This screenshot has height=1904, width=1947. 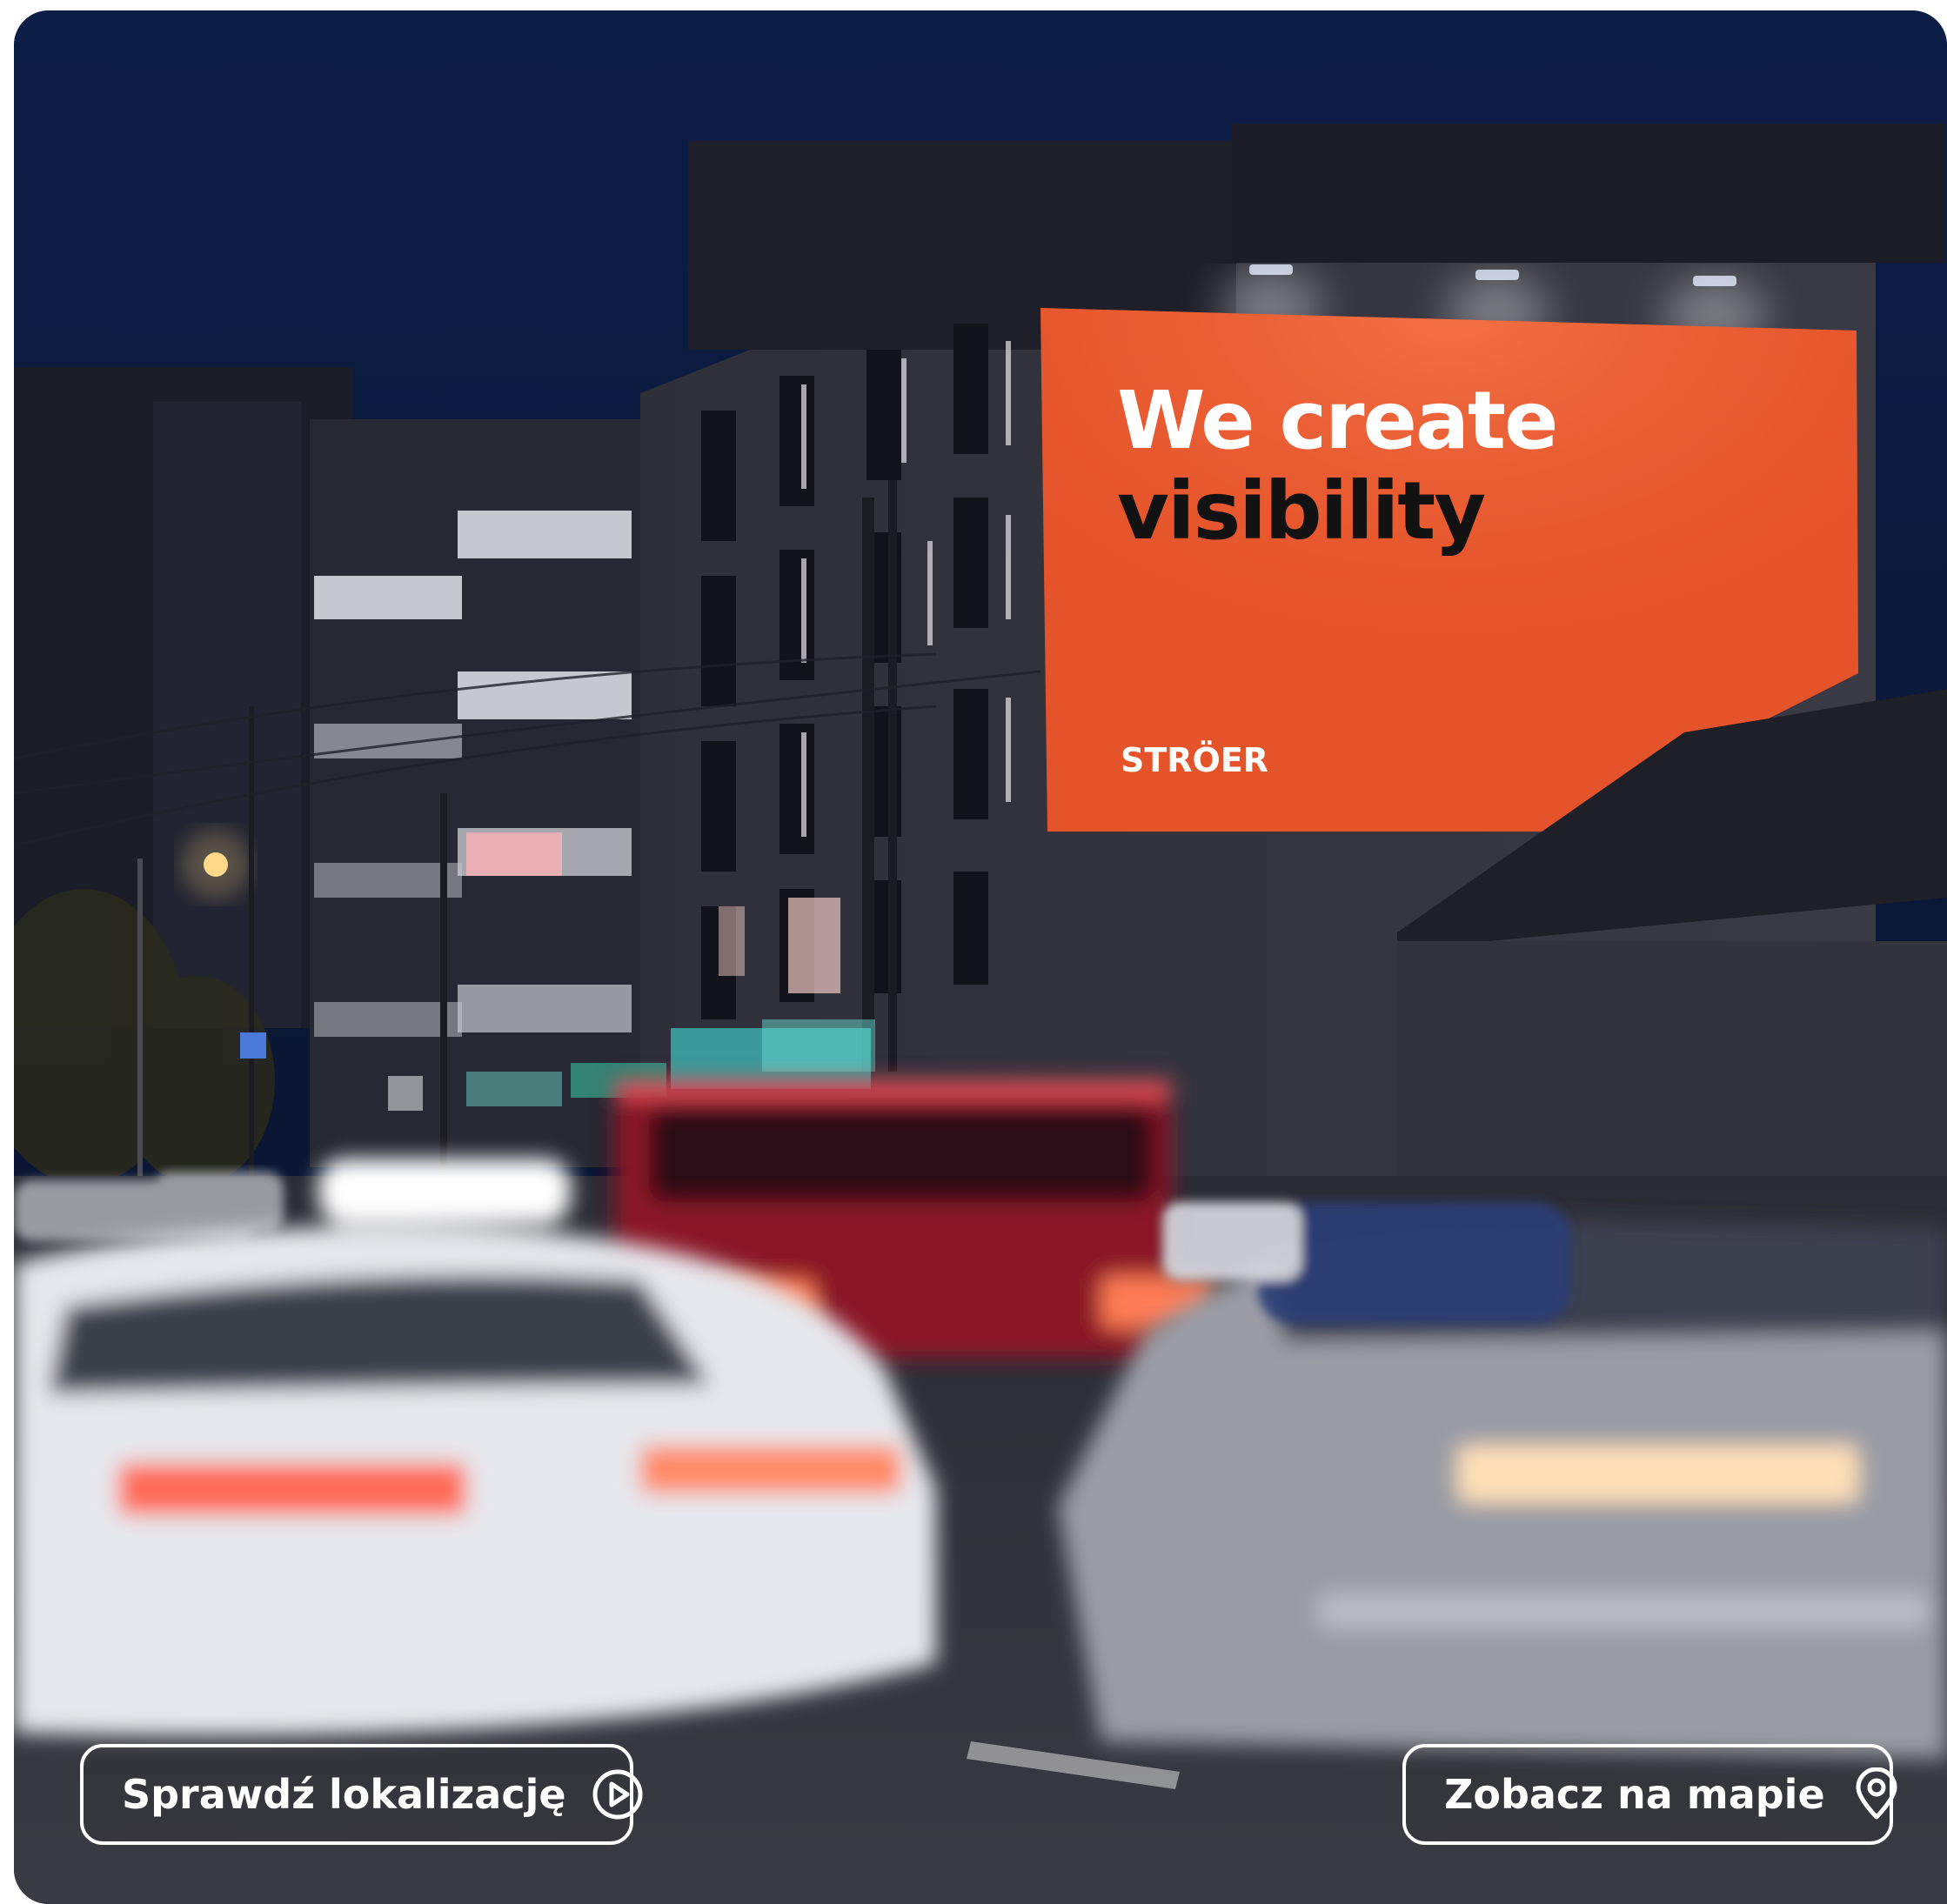 I want to click on play-circle-icon, so click(x=618, y=1794).